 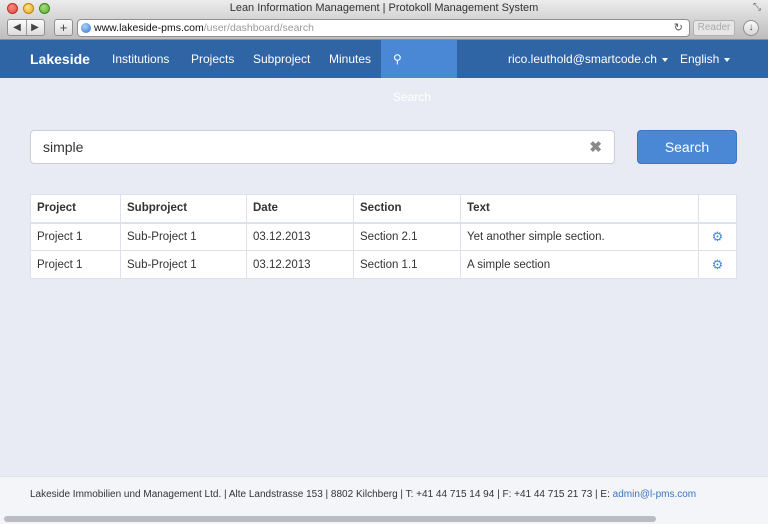 I want to click on minimize-window-button, so click(x=28, y=8).